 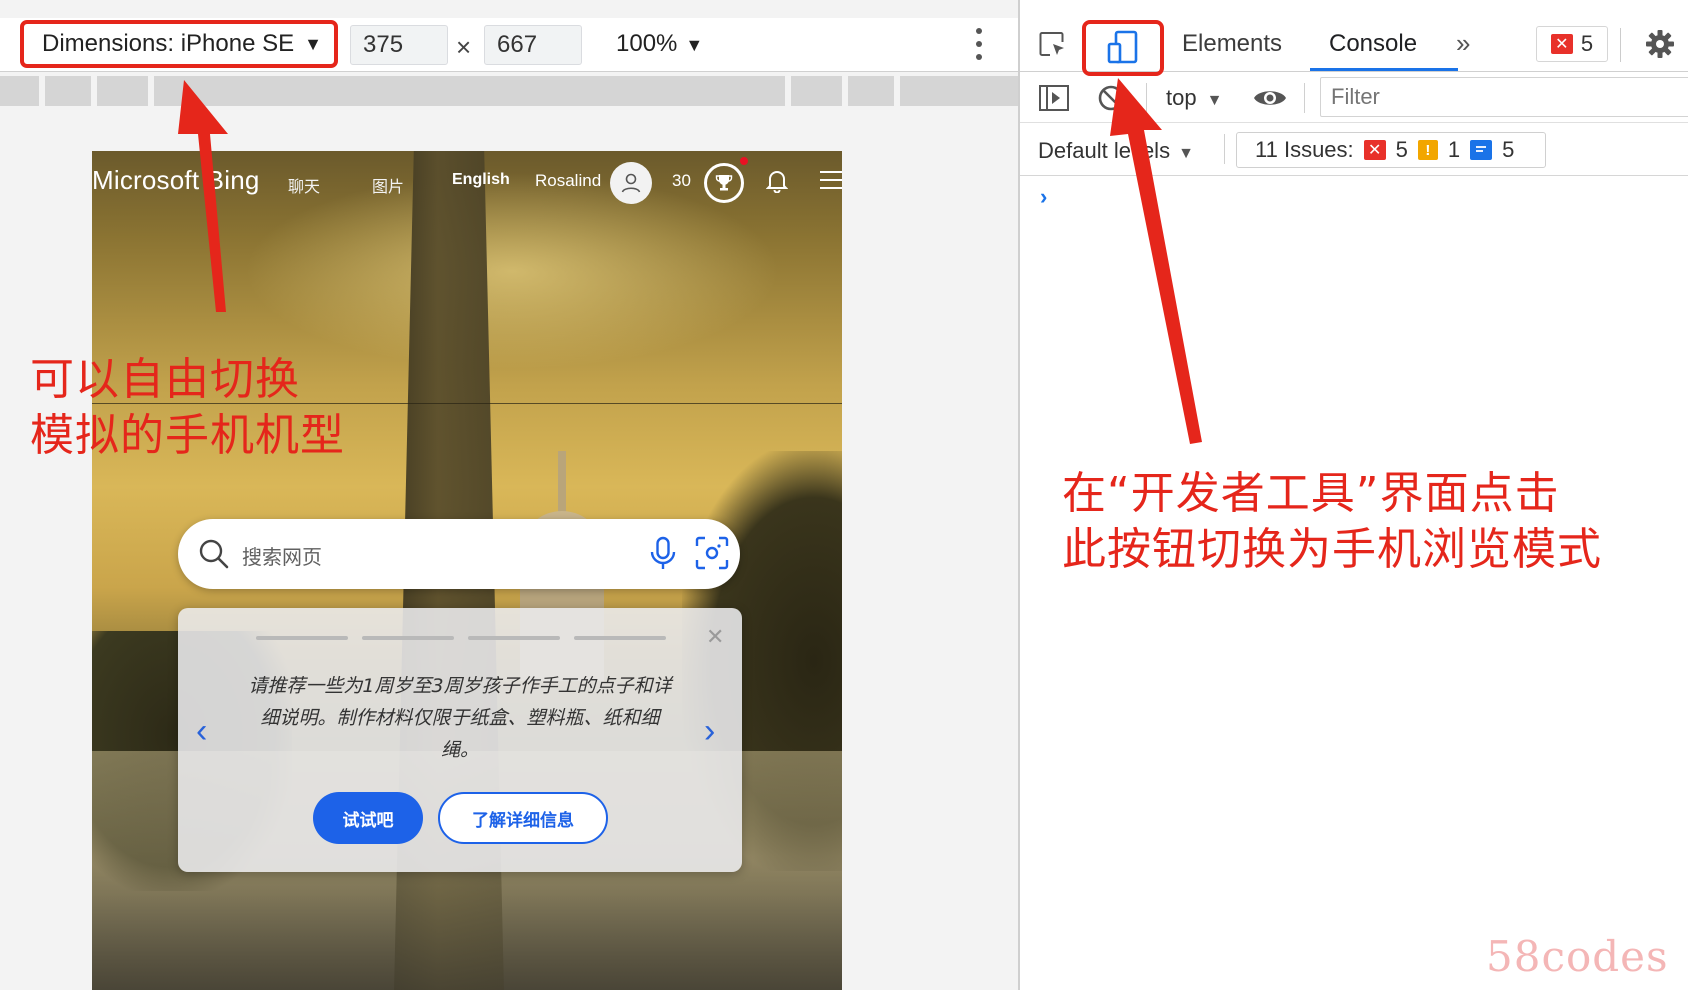 I want to click on issues-label: 11 Issues:, so click(x=1304, y=149).